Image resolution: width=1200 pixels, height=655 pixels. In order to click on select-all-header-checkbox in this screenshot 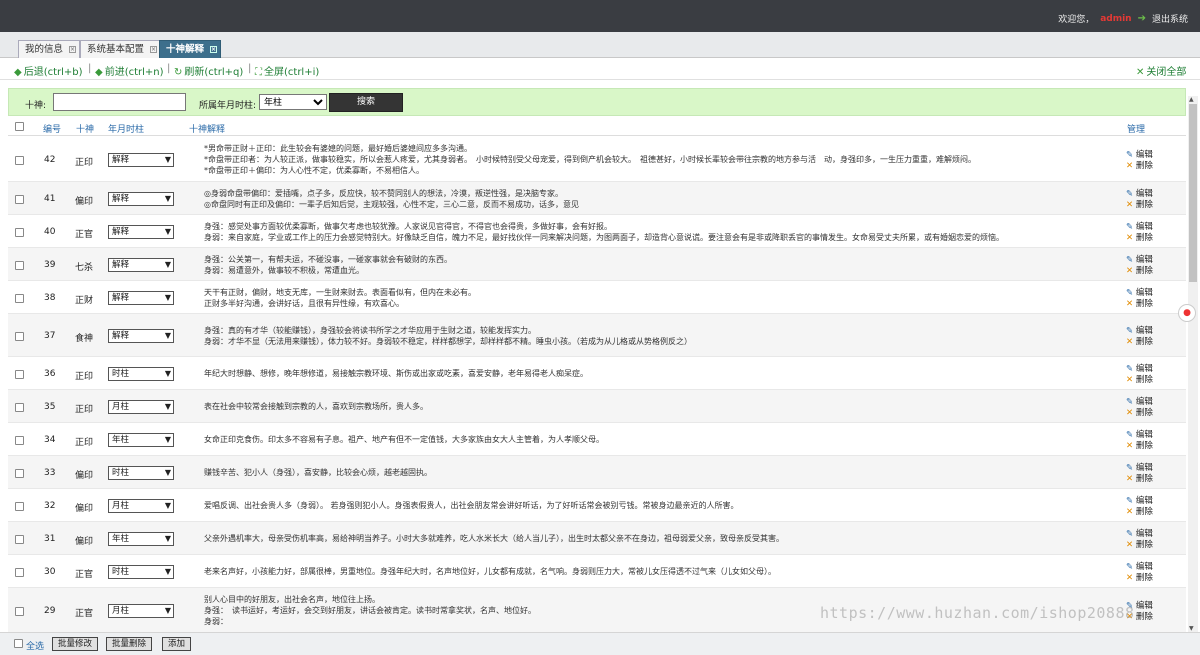, I will do `click(19, 126)`.